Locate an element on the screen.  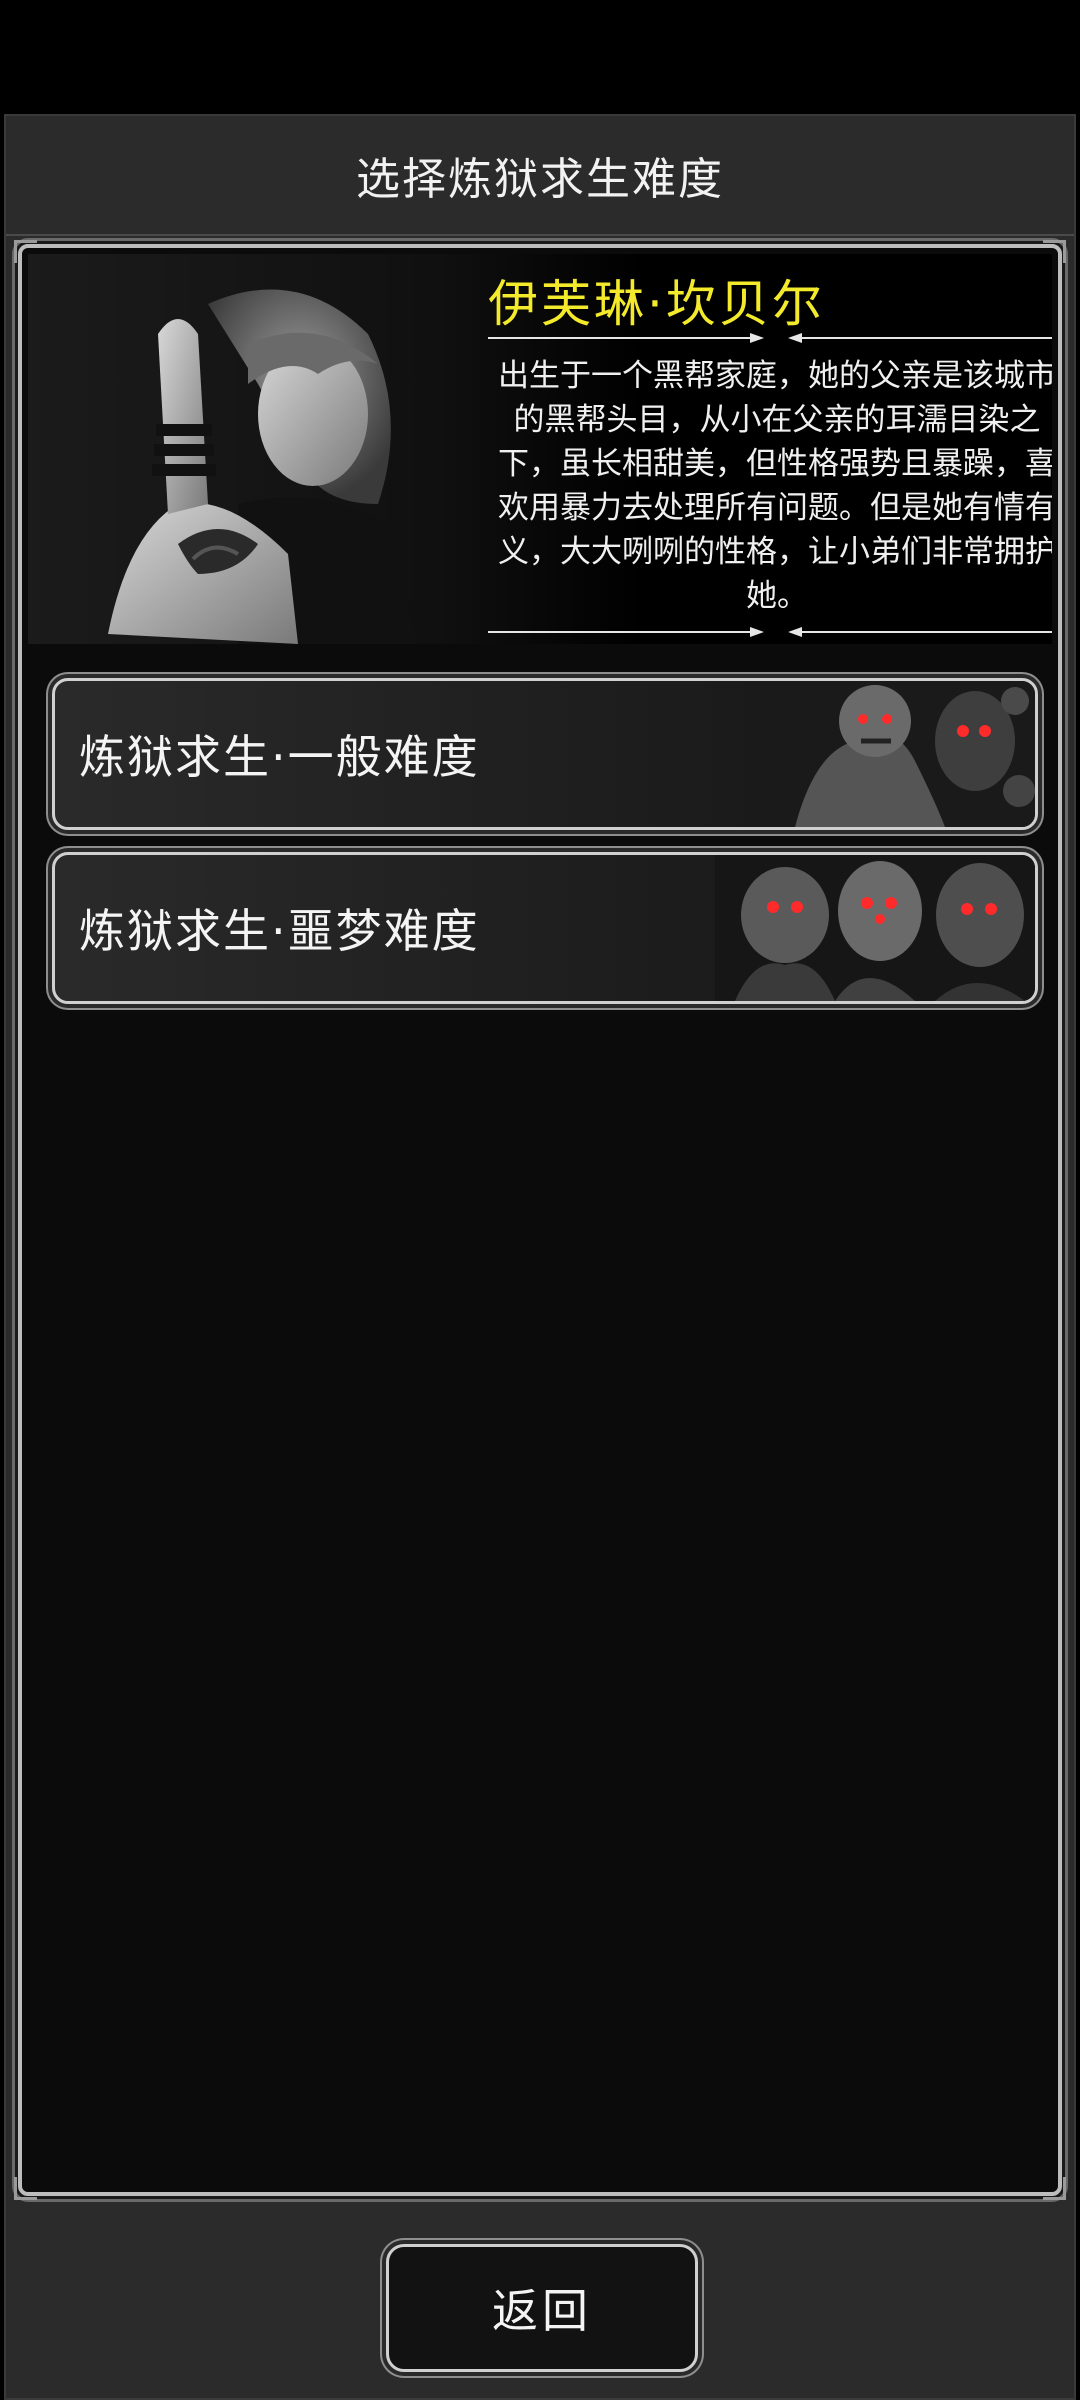
difficulty-normal-button: 炼狱求生·一般难度 is located at coordinates (545, 754).